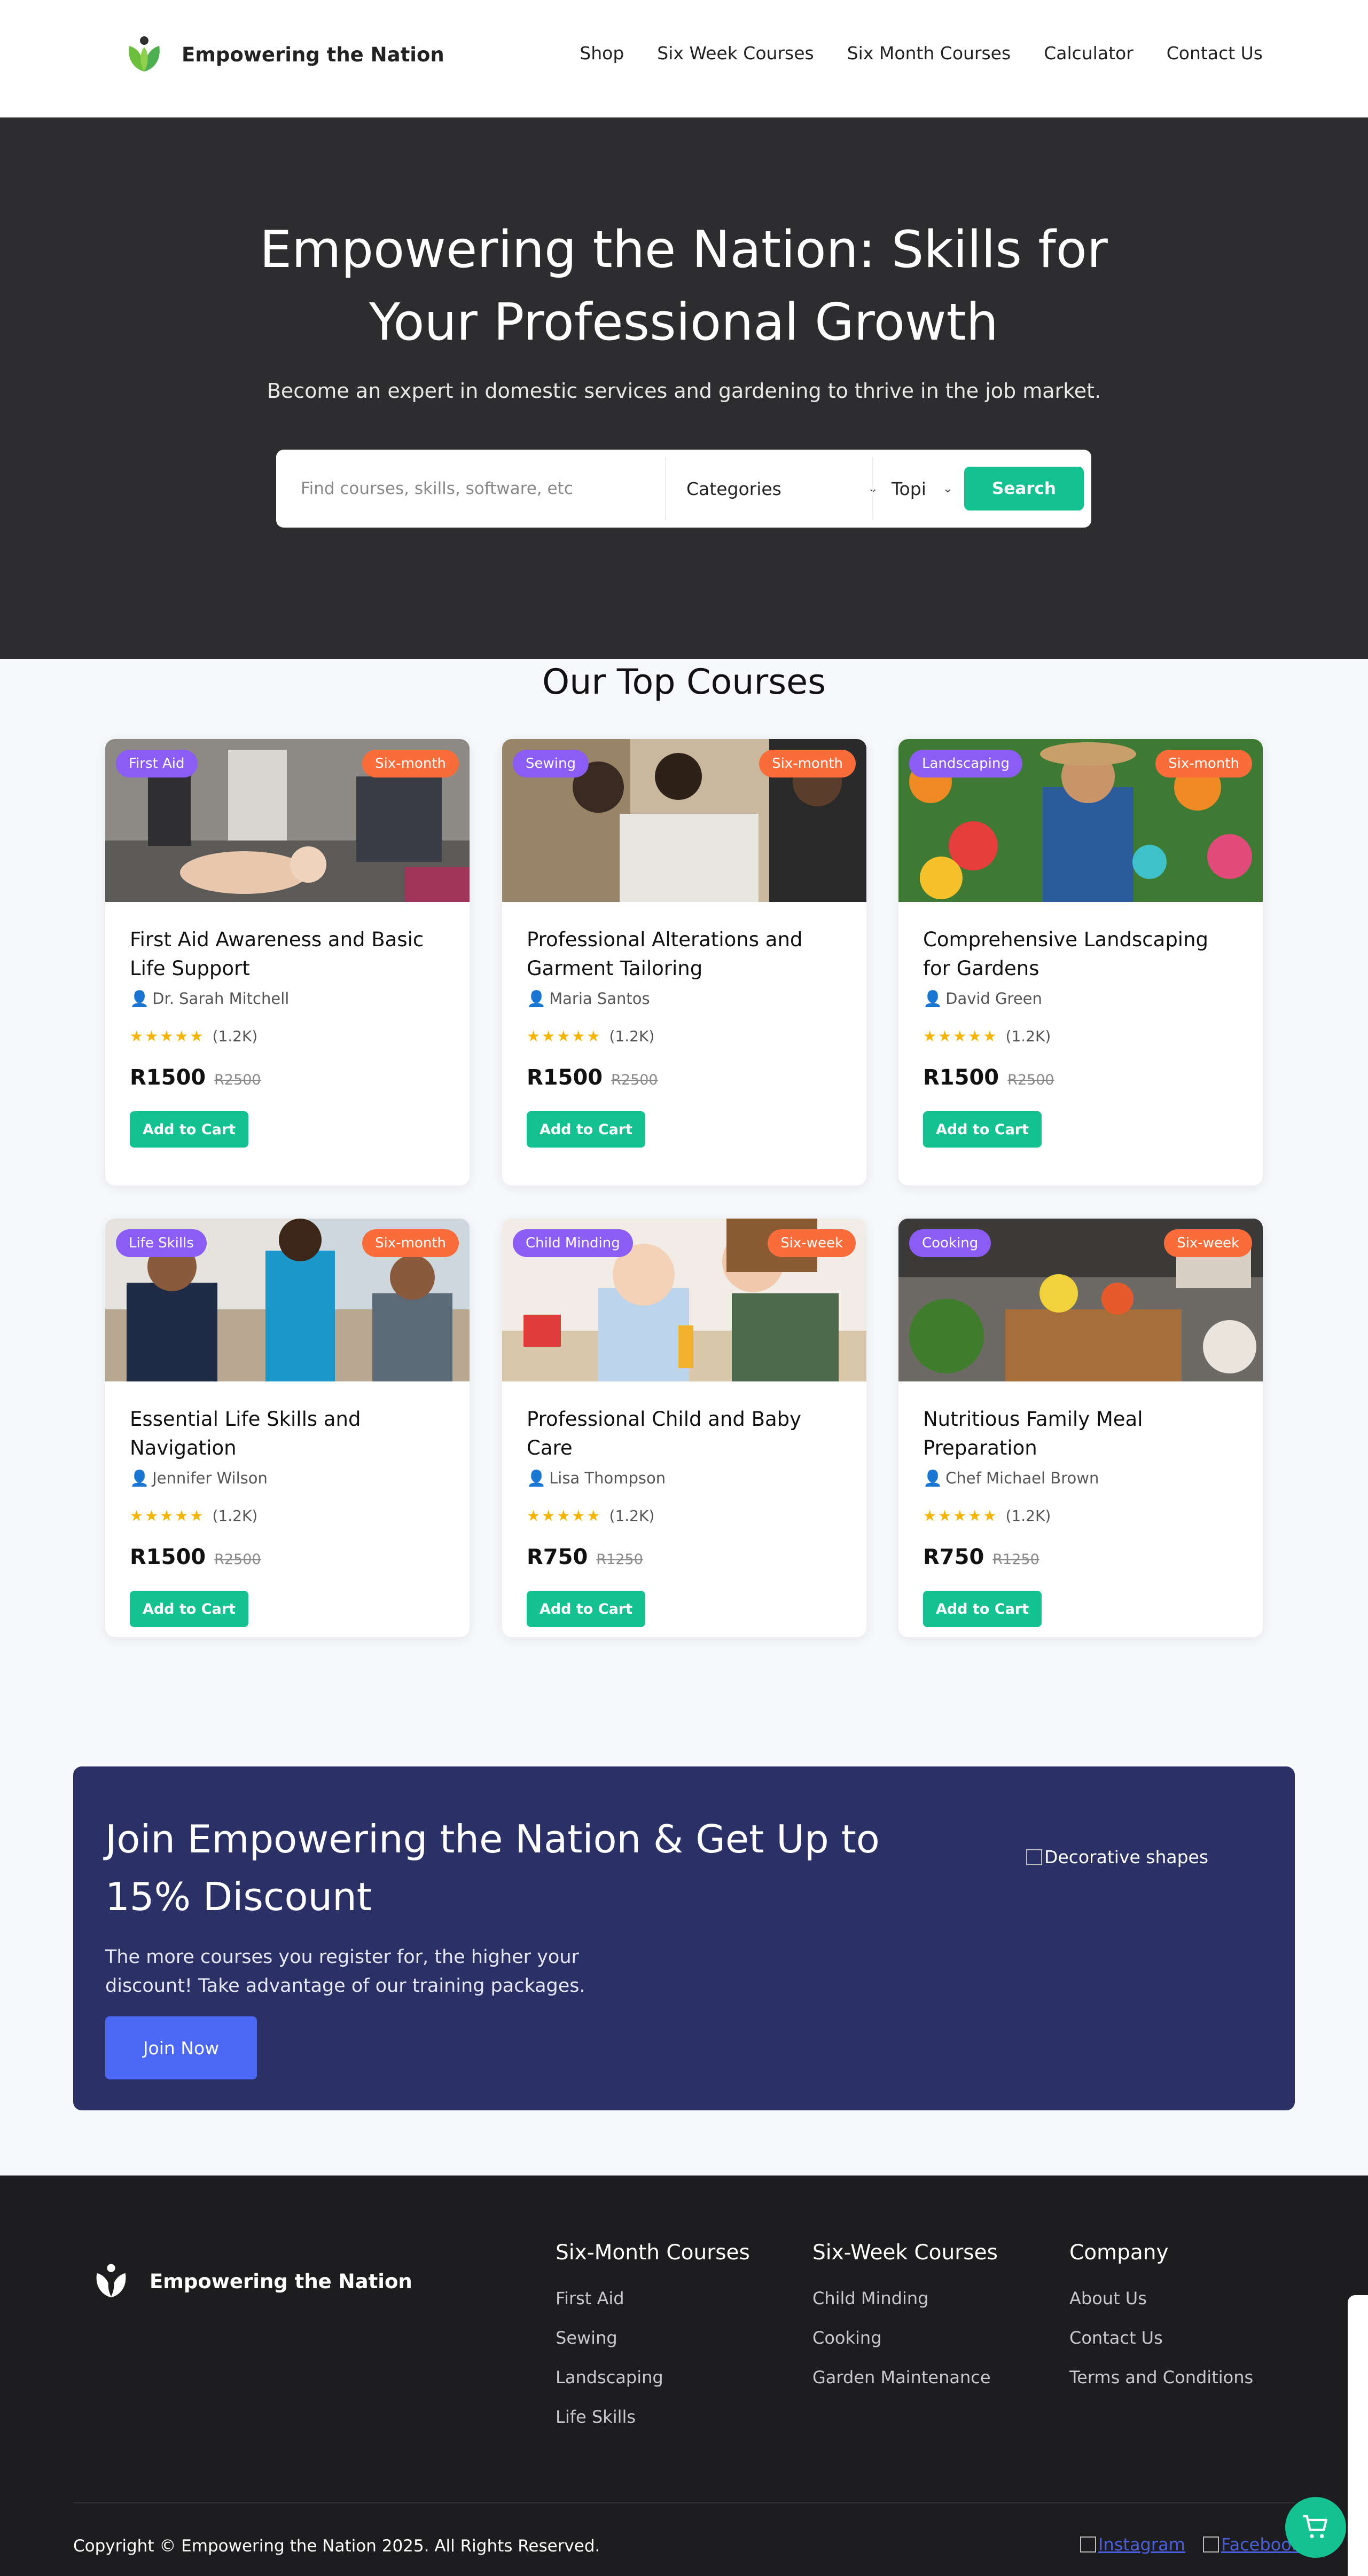 The width and height of the screenshot is (1368, 2576). I want to click on brand-name: Empowering the Nation, so click(313, 54).